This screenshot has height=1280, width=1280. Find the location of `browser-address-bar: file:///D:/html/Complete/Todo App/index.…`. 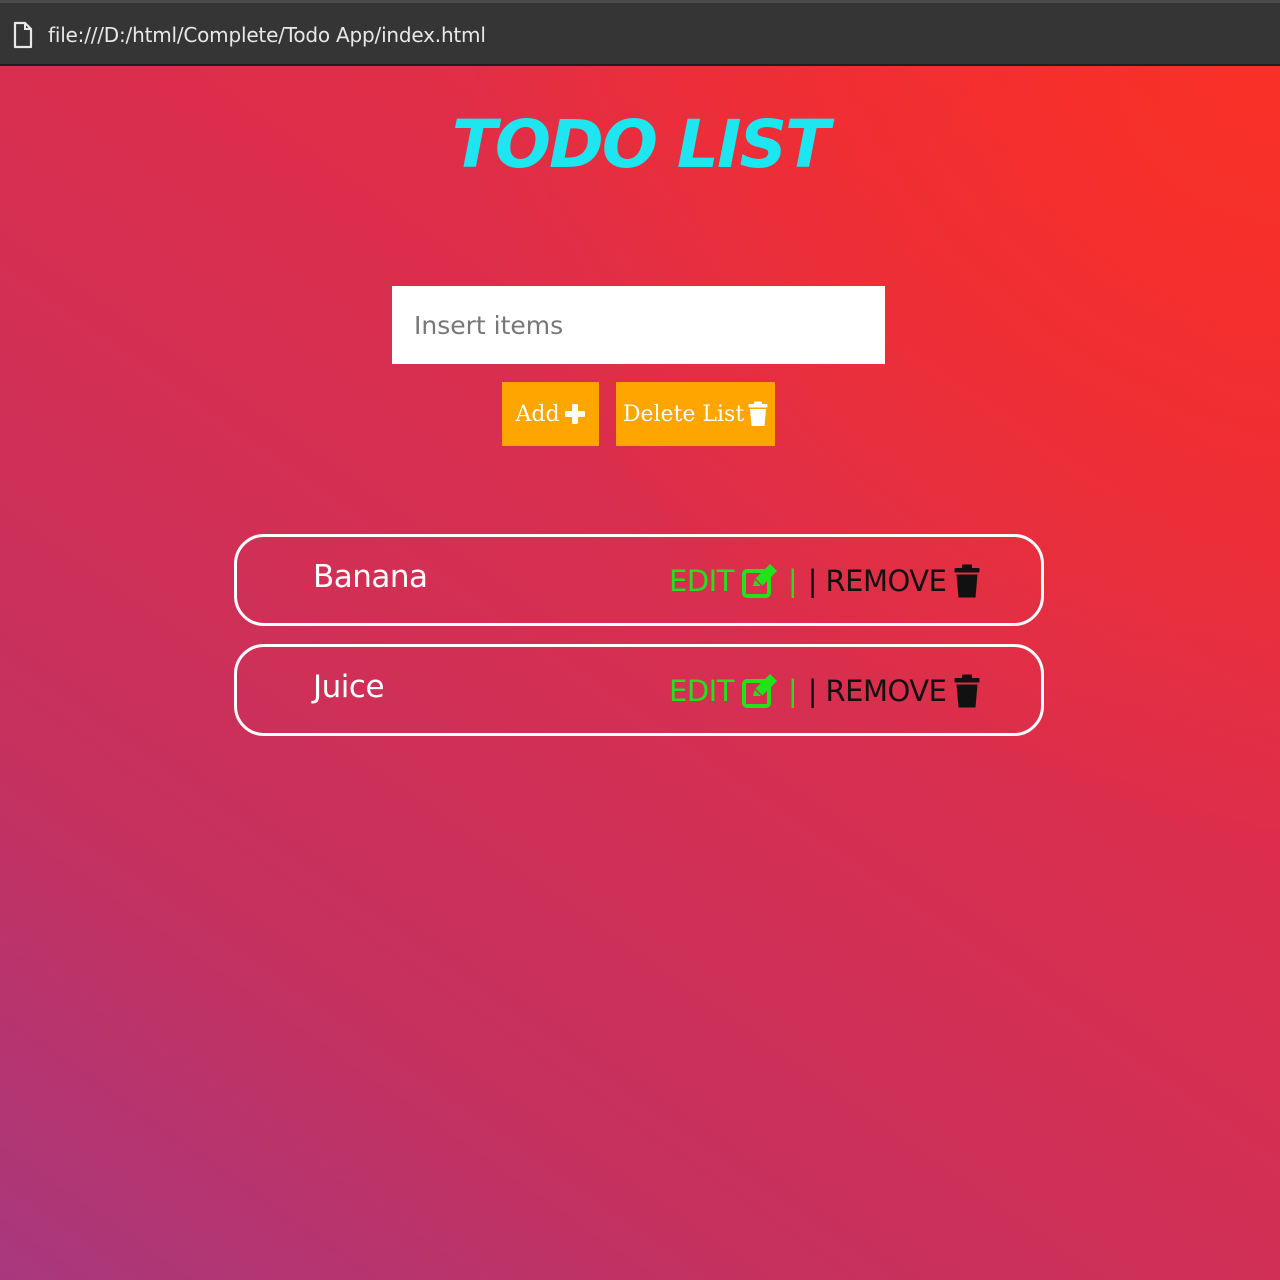

browser-address-bar: file:///D:/html/Complete/Todo App/index.… is located at coordinates (640, 33).